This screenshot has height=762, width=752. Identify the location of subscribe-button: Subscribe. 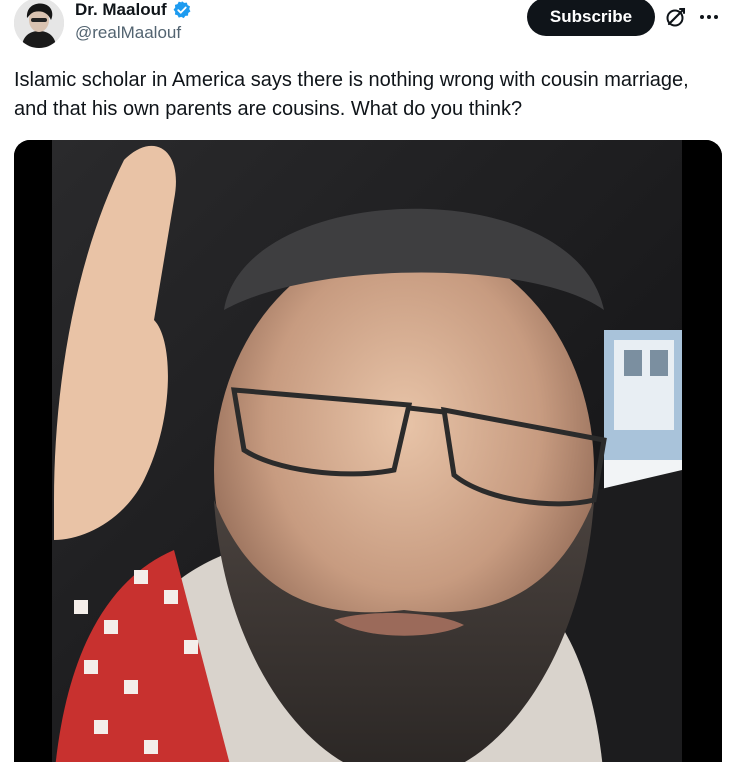
(591, 18).